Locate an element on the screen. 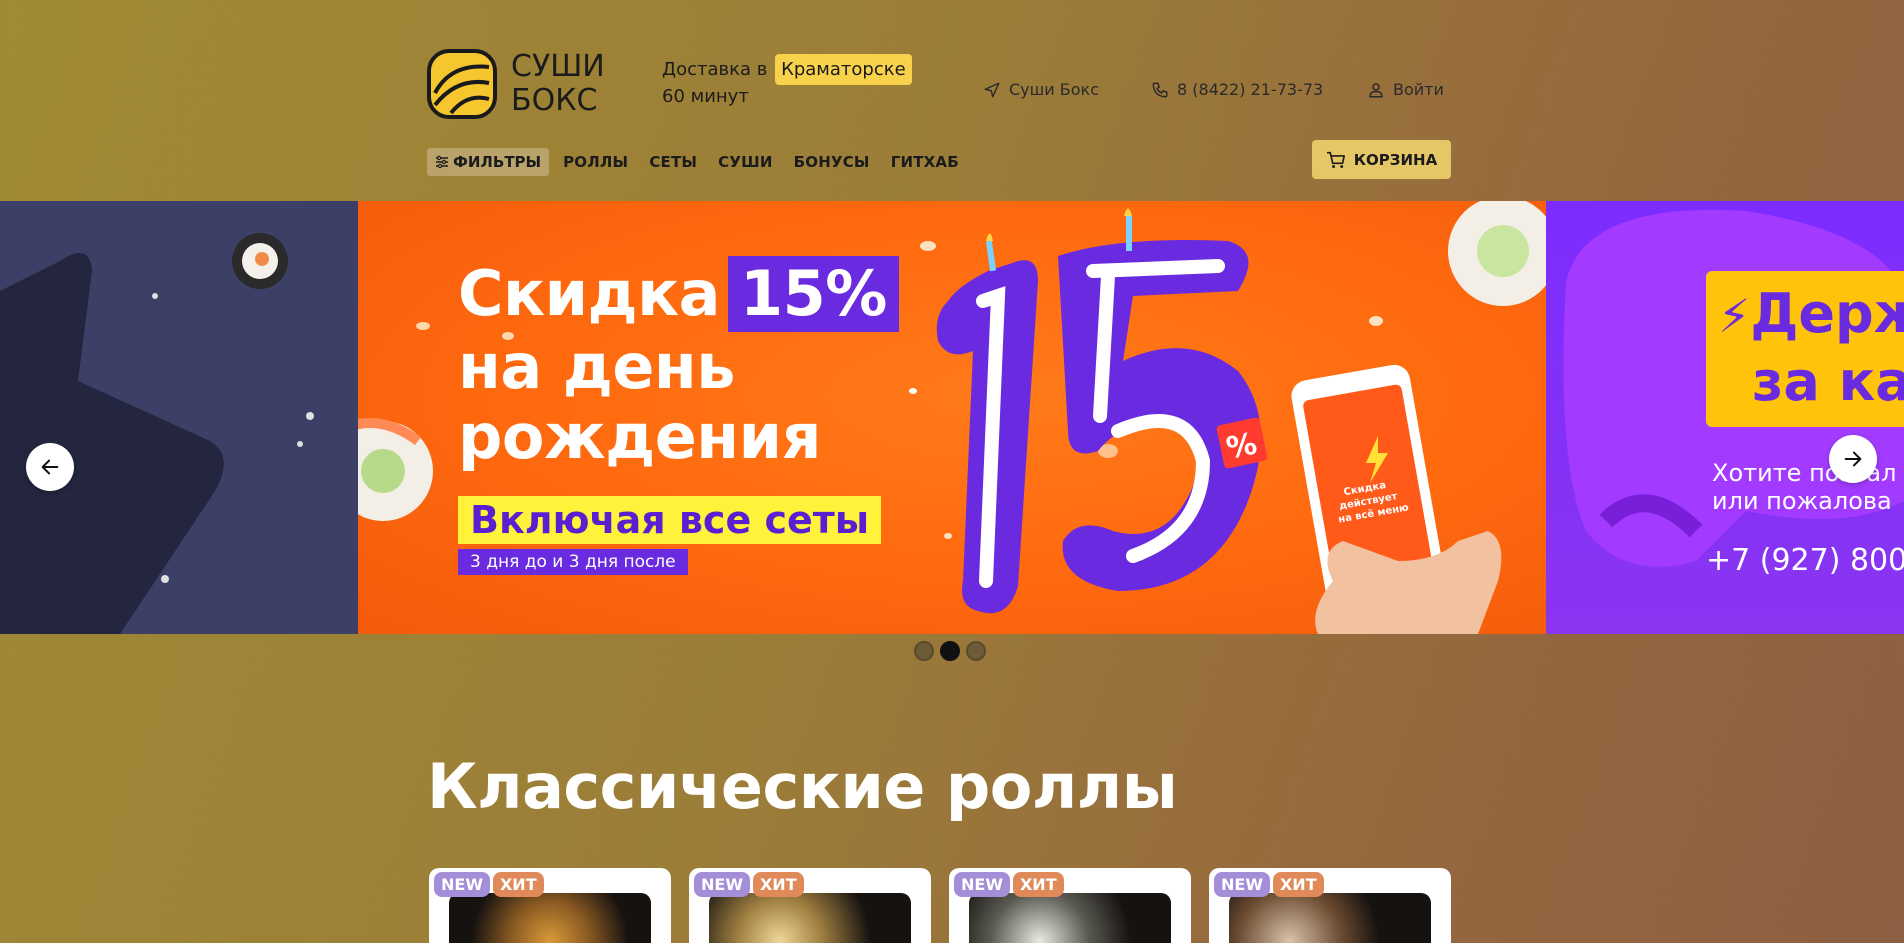 This screenshot has width=1904, height=943. carousel-next-button is located at coordinates (1853, 459).